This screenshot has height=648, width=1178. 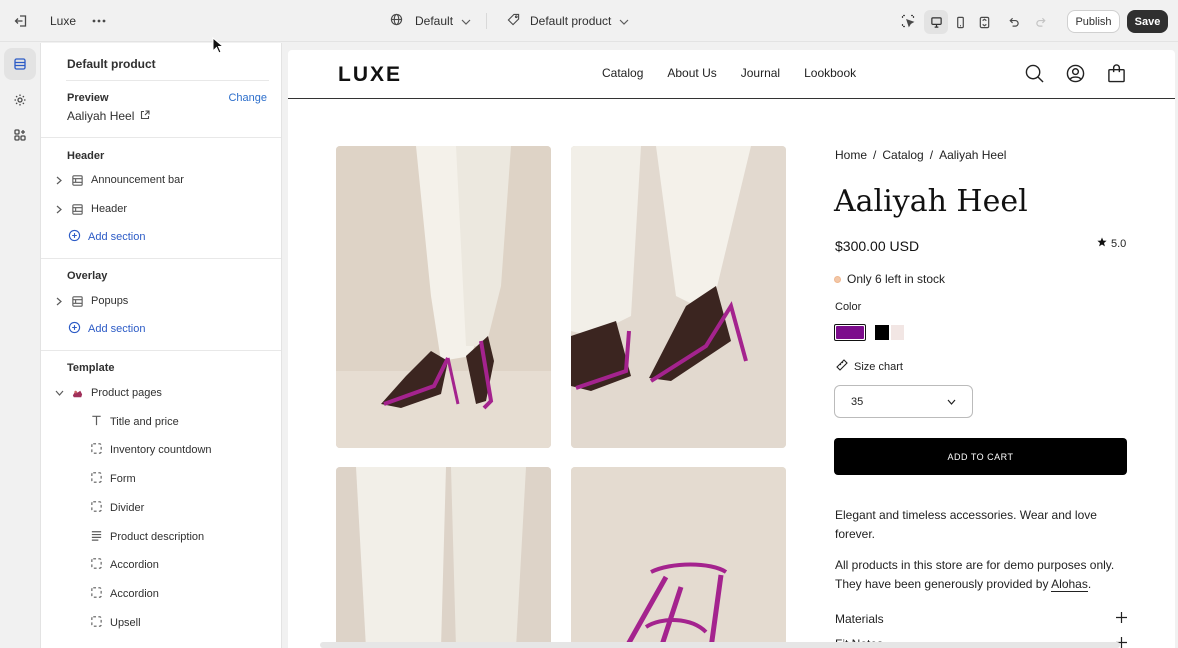 I want to click on device-toggle, so click(x=960, y=22).